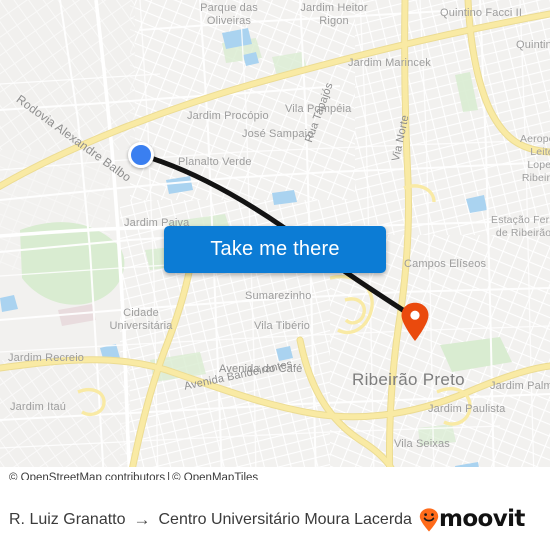  Describe the element at coordinates (141, 155) in the screenshot. I see `origin-marker` at that location.